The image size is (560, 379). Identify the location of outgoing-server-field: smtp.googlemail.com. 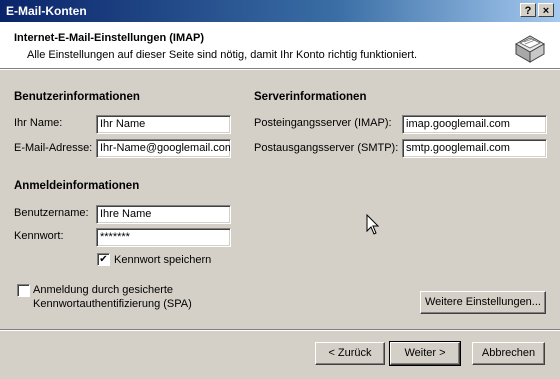
(474, 148).